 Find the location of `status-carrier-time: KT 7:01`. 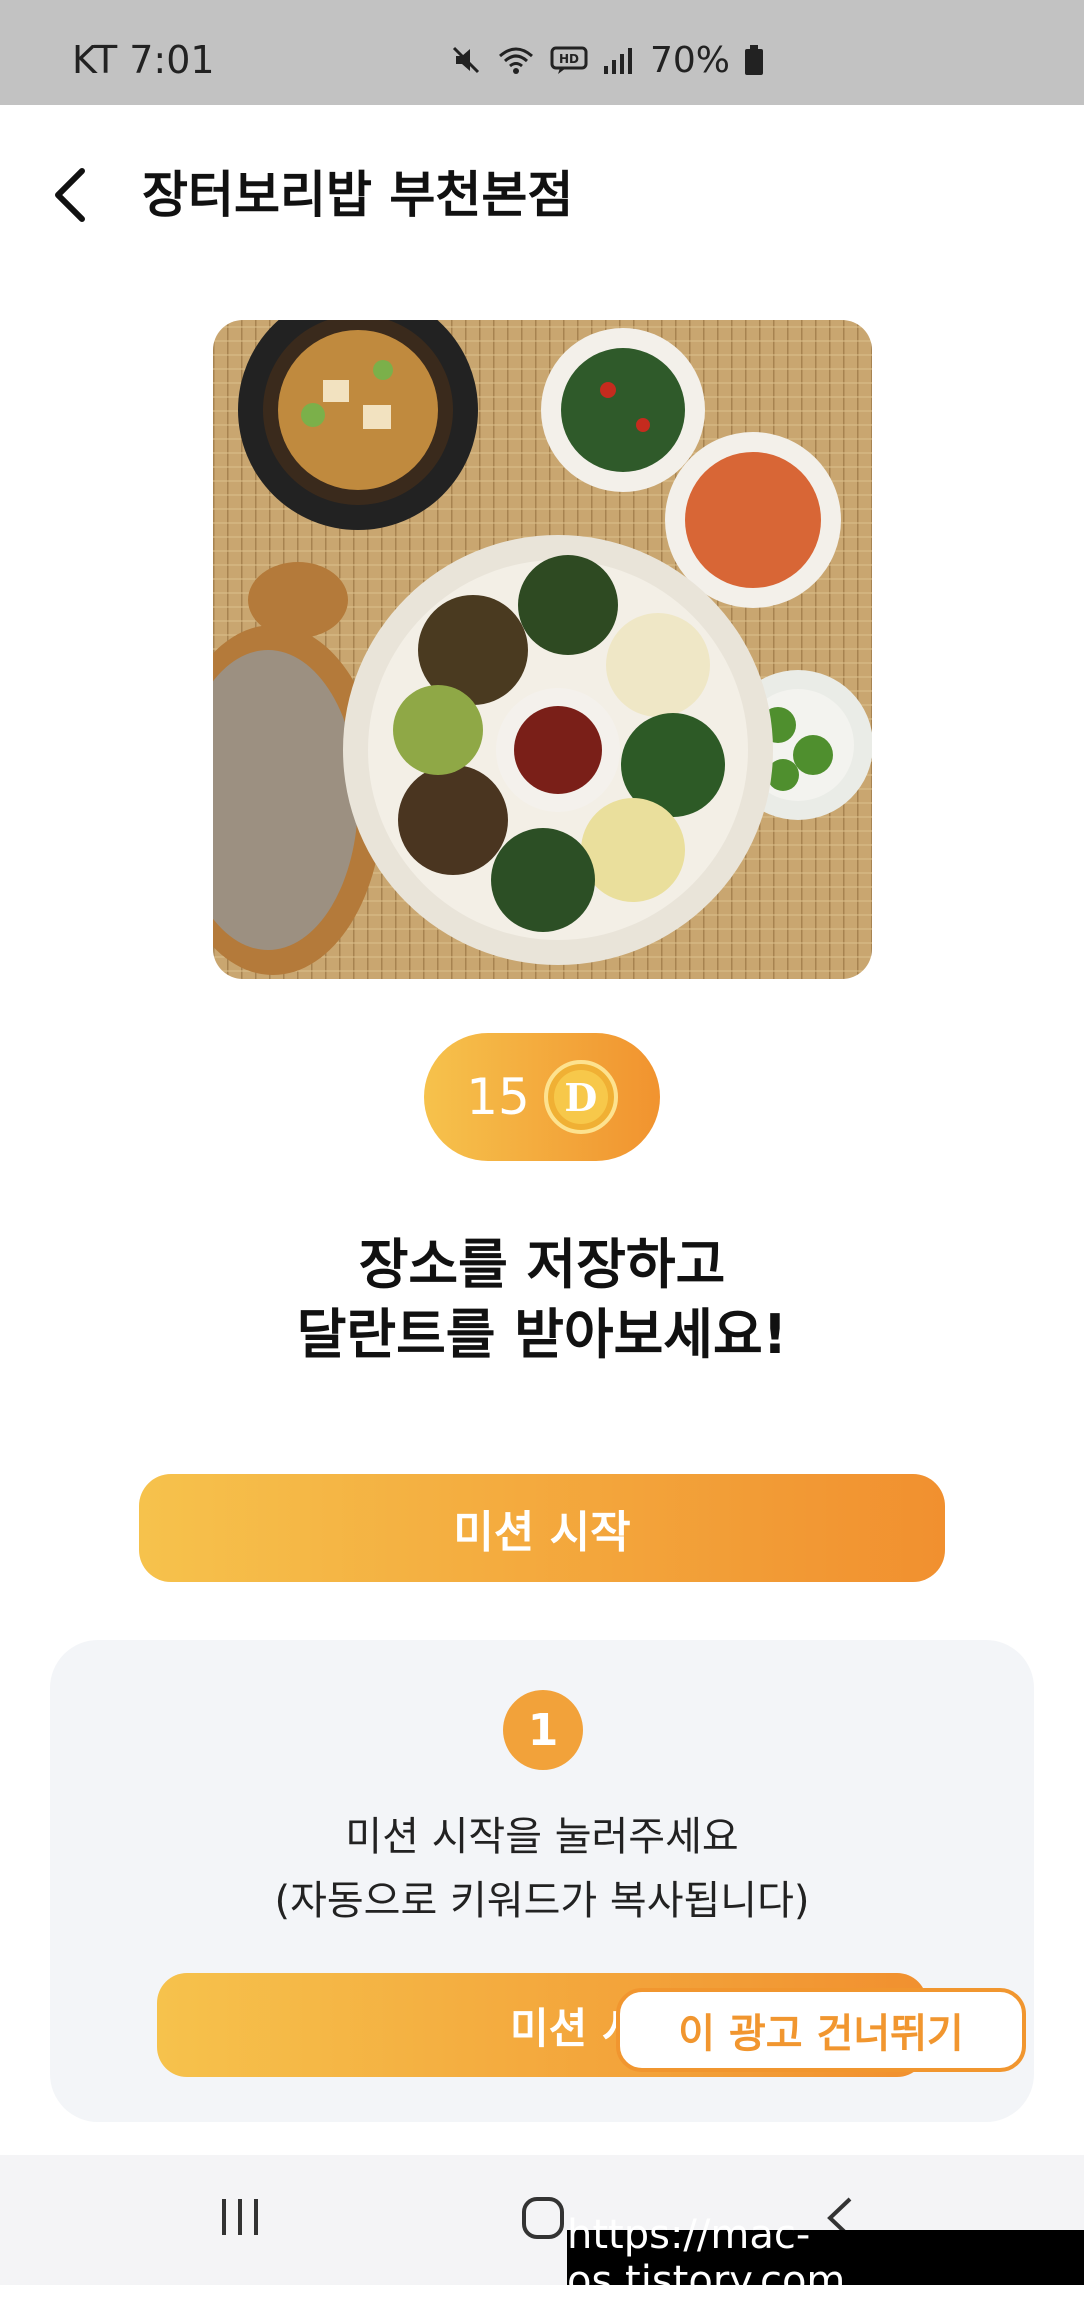

status-carrier-time: KT 7:01 is located at coordinates (143, 60).